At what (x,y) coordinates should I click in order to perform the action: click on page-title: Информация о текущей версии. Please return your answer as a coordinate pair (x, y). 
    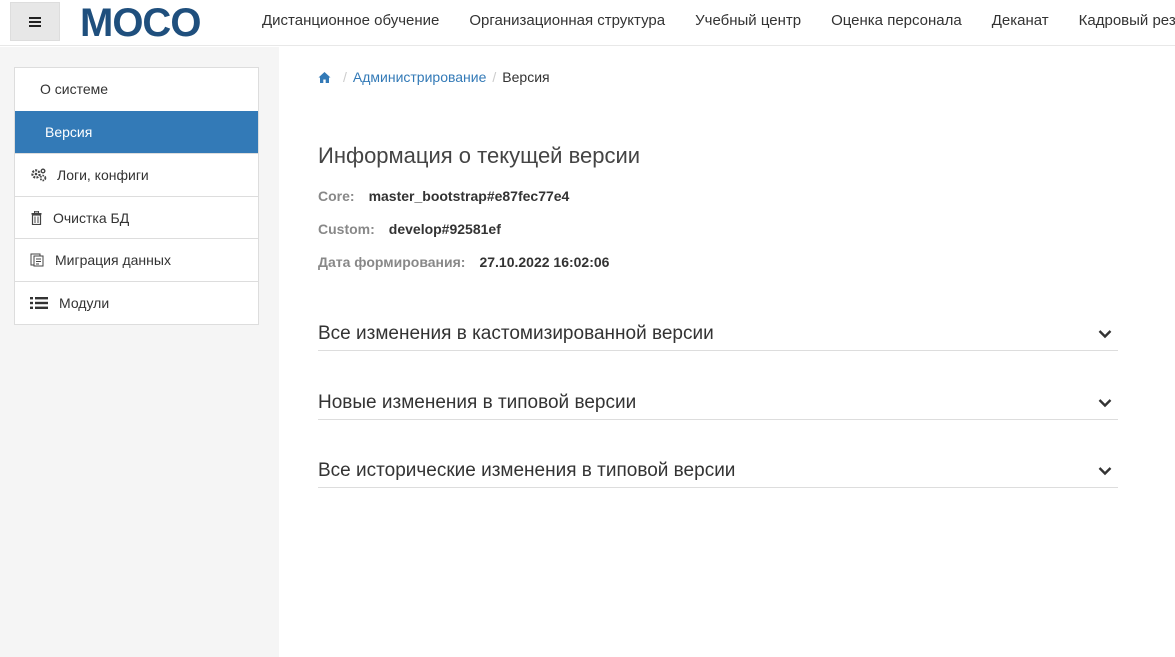
    Looking at the image, I should click on (479, 155).